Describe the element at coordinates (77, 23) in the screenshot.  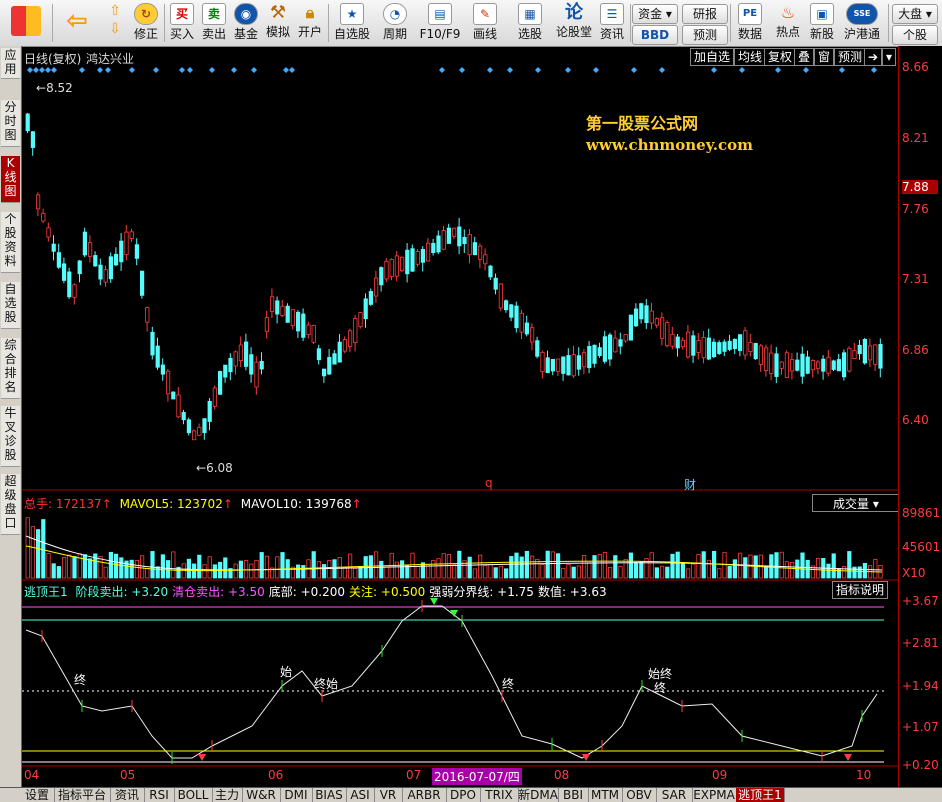
I see `toolbar-back-button: ⇦` at that location.